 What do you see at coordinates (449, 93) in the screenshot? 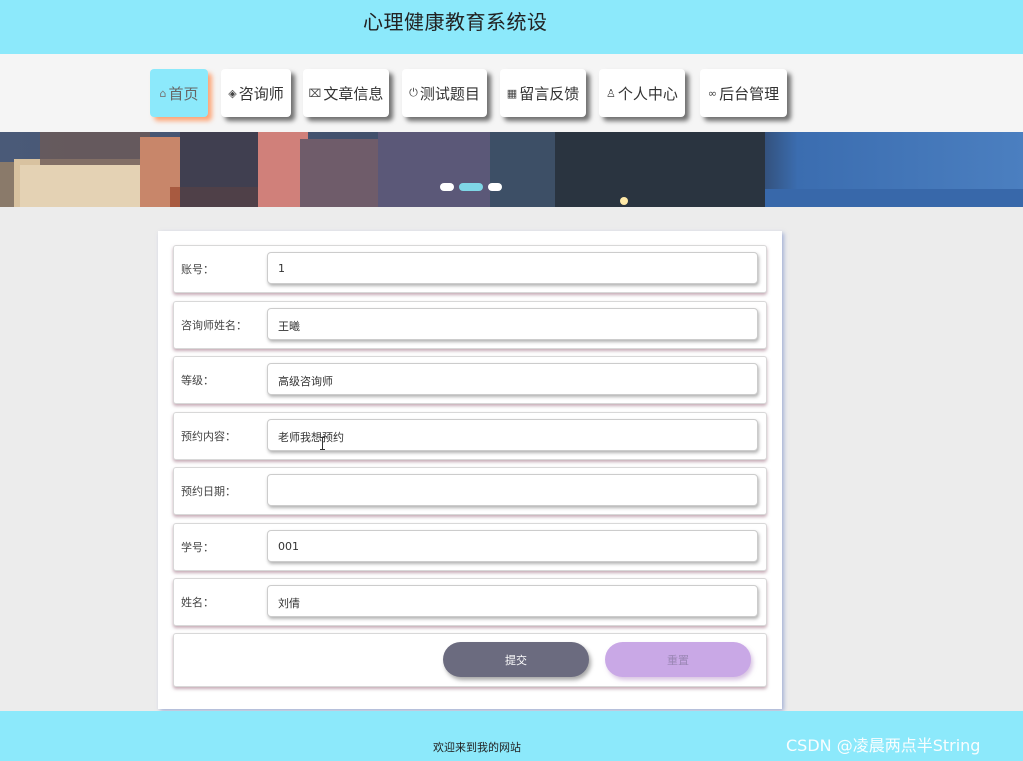
I see `nav-label: 测试题目` at bounding box center [449, 93].